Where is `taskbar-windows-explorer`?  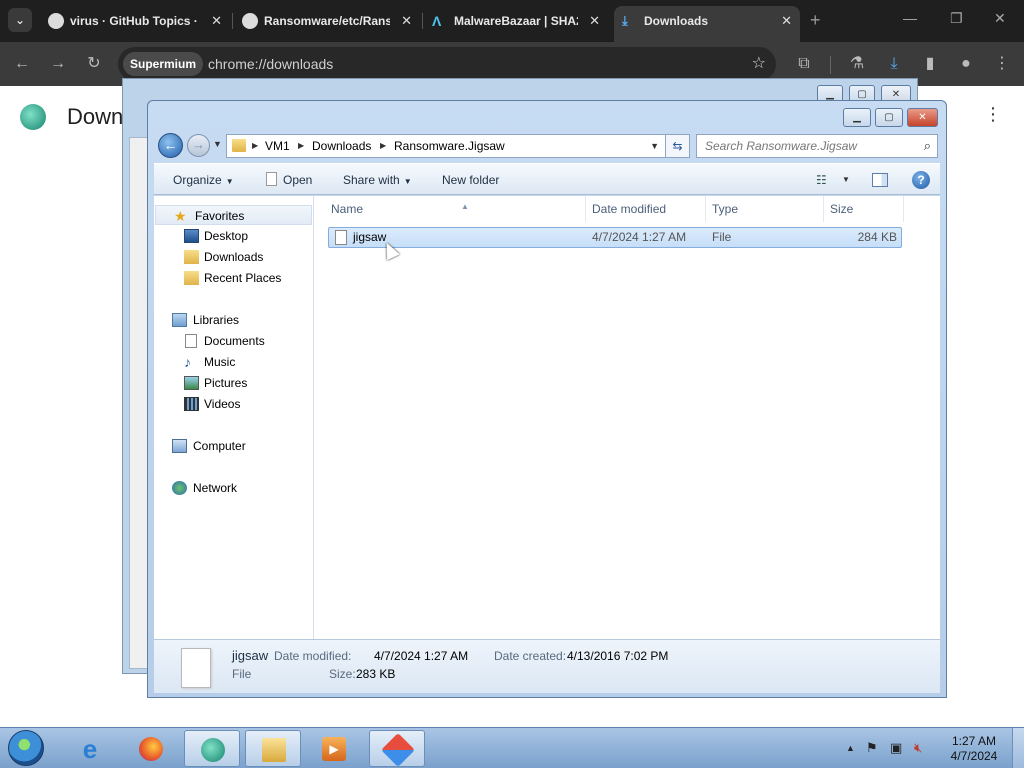 taskbar-windows-explorer is located at coordinates (273, 748).